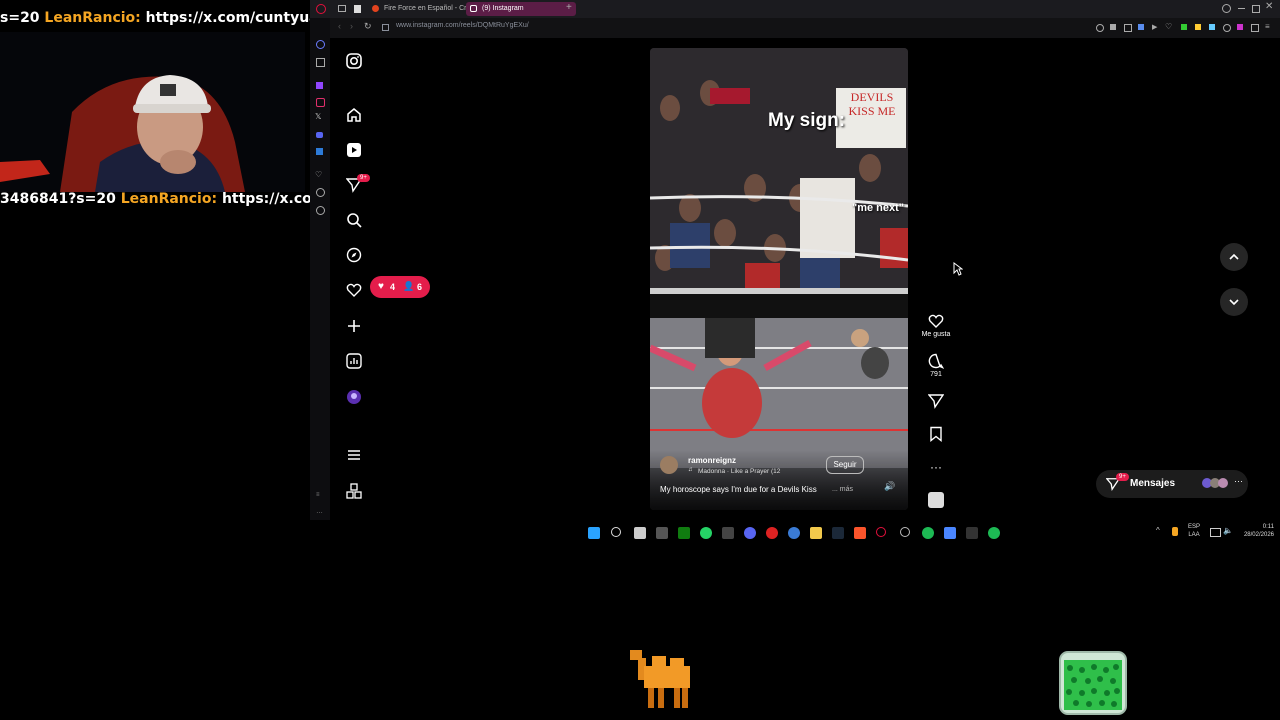 Image resolution: width=1280 pixels, height=720 pixels. Describe the element at coordinates (1113, 27) in the screenshot. I see `extension-icon` at that location.